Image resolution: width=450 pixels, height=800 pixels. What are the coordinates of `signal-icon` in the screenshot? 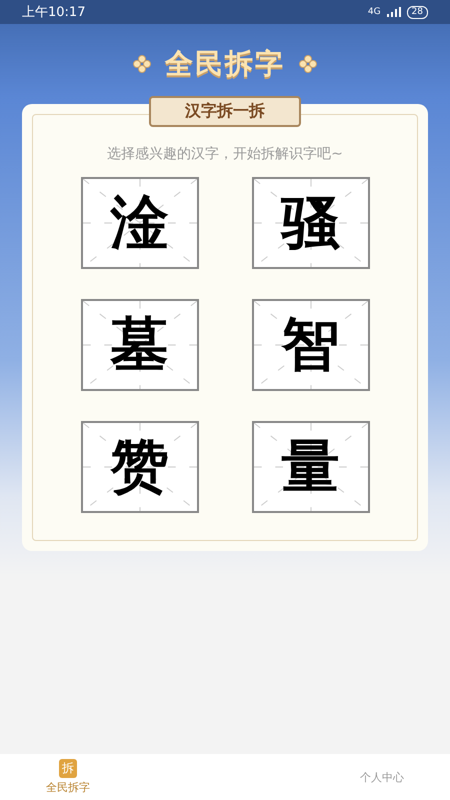 It's located at (393, 12).